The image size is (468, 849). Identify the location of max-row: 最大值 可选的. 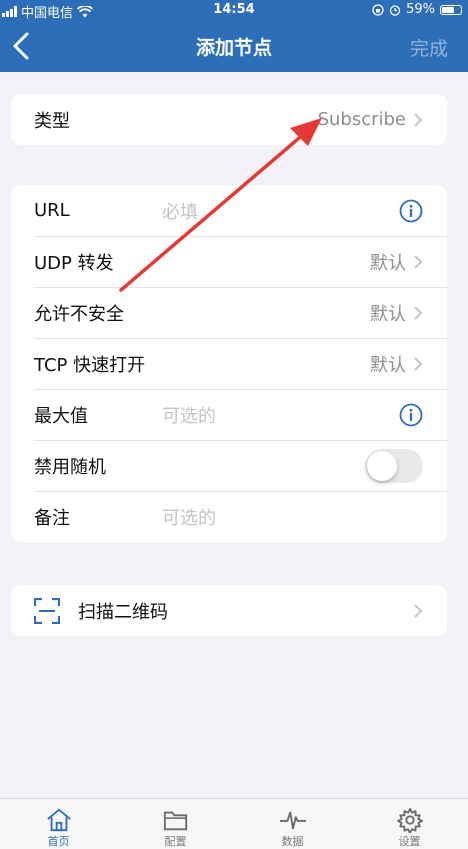
(229, 414).